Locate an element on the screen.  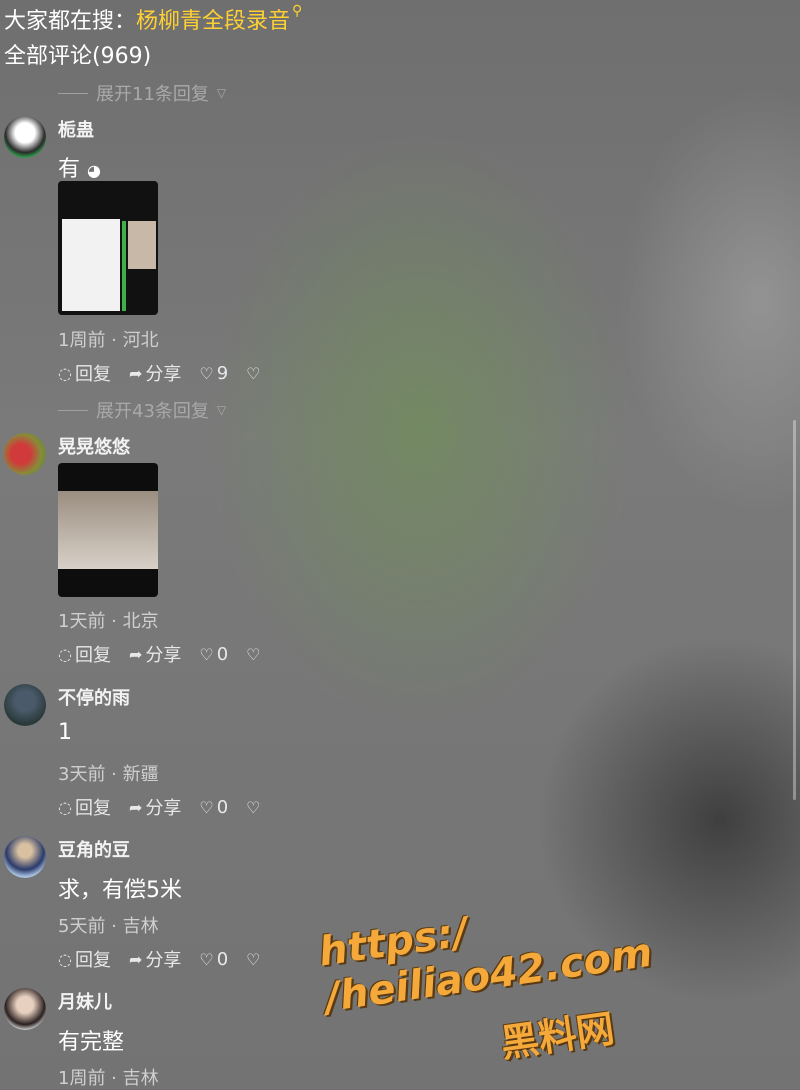
comment-text: 有 ◕ is located at coordinates (79, 167).